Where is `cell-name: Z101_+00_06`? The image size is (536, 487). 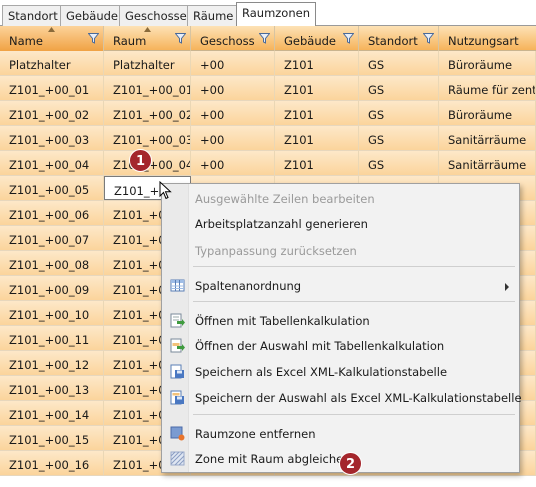 cell-name: Z101_+00_06 is located at coordinates (52, 213).